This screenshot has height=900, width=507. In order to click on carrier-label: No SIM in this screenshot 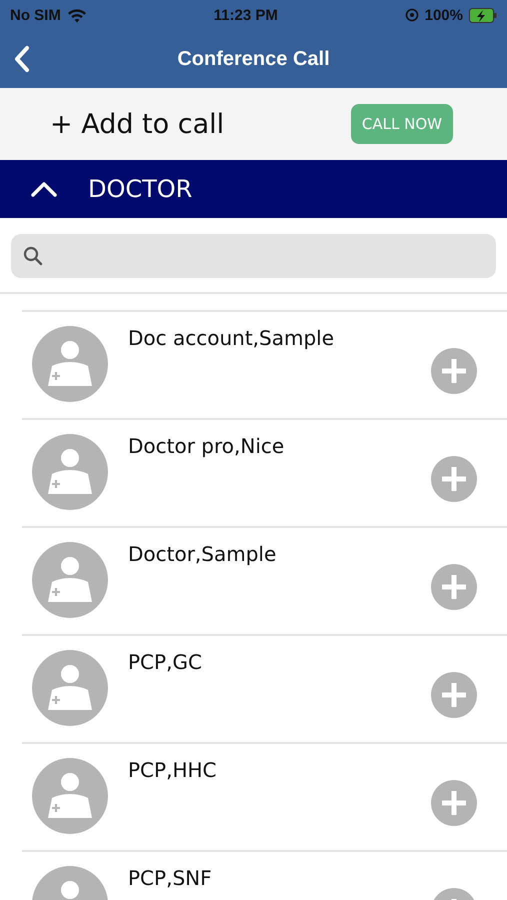, I will do `click(35, 15)`.